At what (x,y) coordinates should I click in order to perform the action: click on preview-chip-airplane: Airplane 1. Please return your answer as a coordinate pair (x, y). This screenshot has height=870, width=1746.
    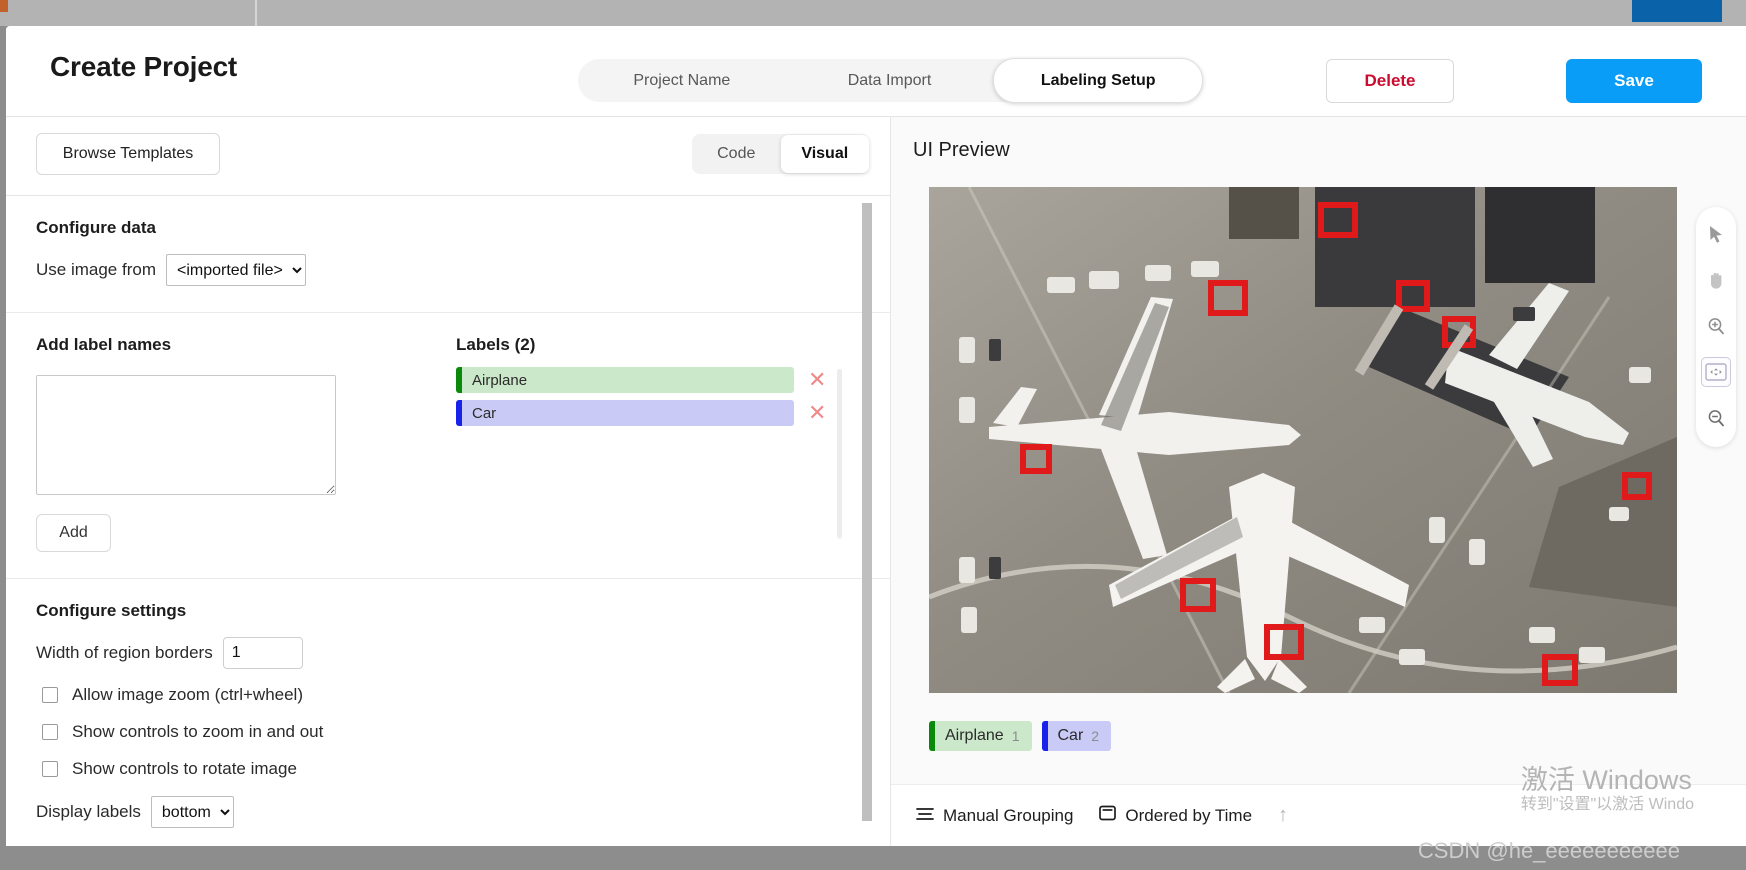
    Looking at the image, I should click on (980, 736).